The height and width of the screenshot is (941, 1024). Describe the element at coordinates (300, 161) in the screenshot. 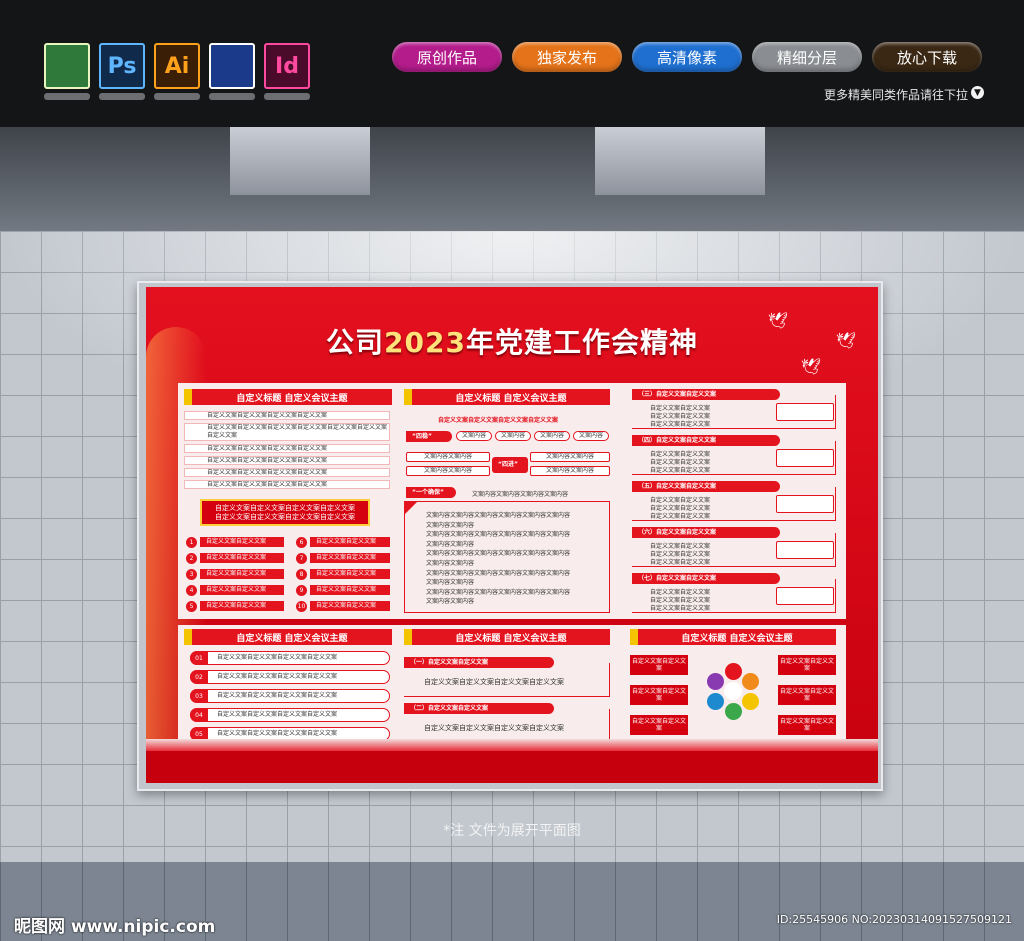

I see `ceiling-beam-left` at that location.